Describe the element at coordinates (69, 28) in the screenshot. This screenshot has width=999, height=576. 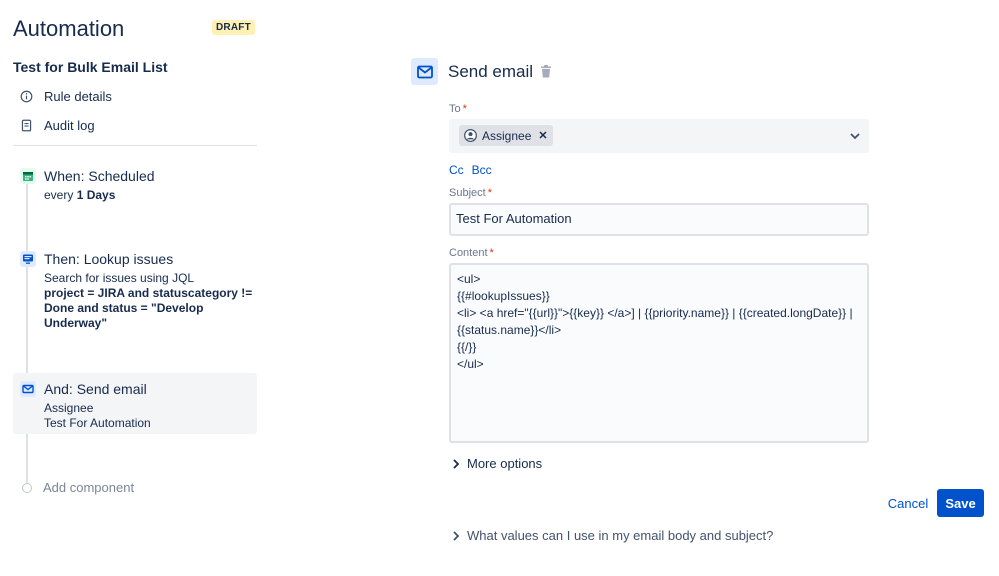
I see `page-title: Automation` at that location.